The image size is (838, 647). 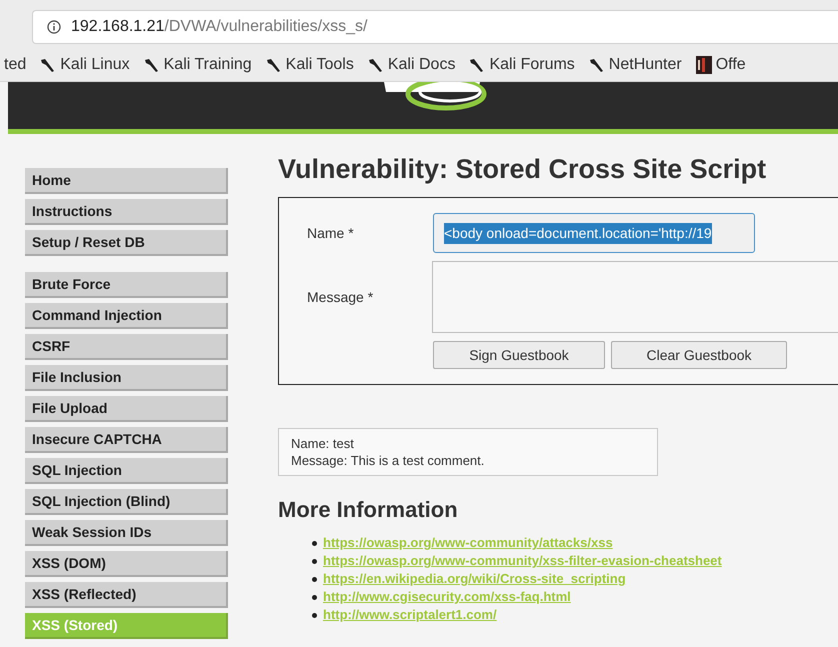 I want to click on form-button: Clear Guestbook, so click(x=699, y=355).